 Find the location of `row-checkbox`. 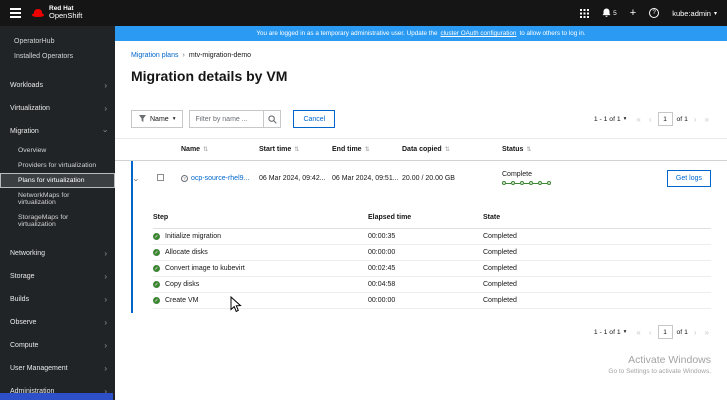

row-checkbox is located at coordinates (160, 177).